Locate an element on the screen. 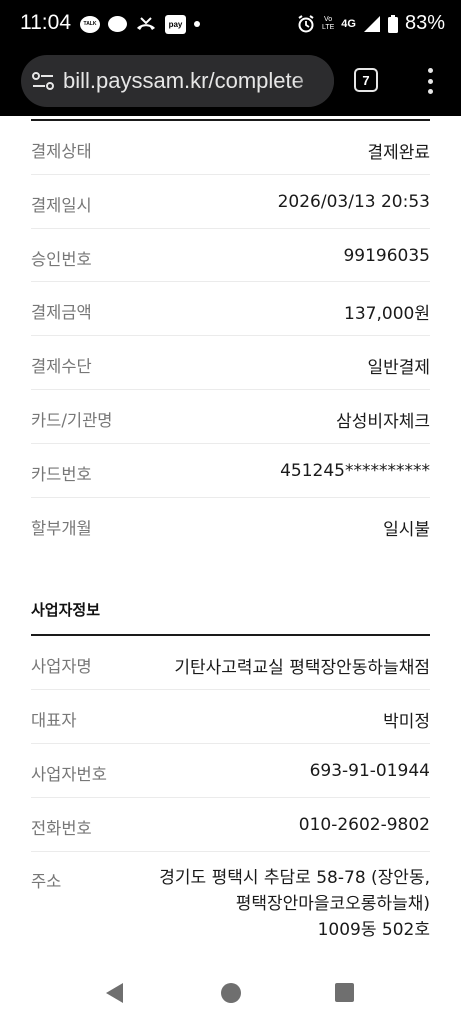 The image size is (461, 1024). notification-dot-icon is located at coordinates (197, 24).